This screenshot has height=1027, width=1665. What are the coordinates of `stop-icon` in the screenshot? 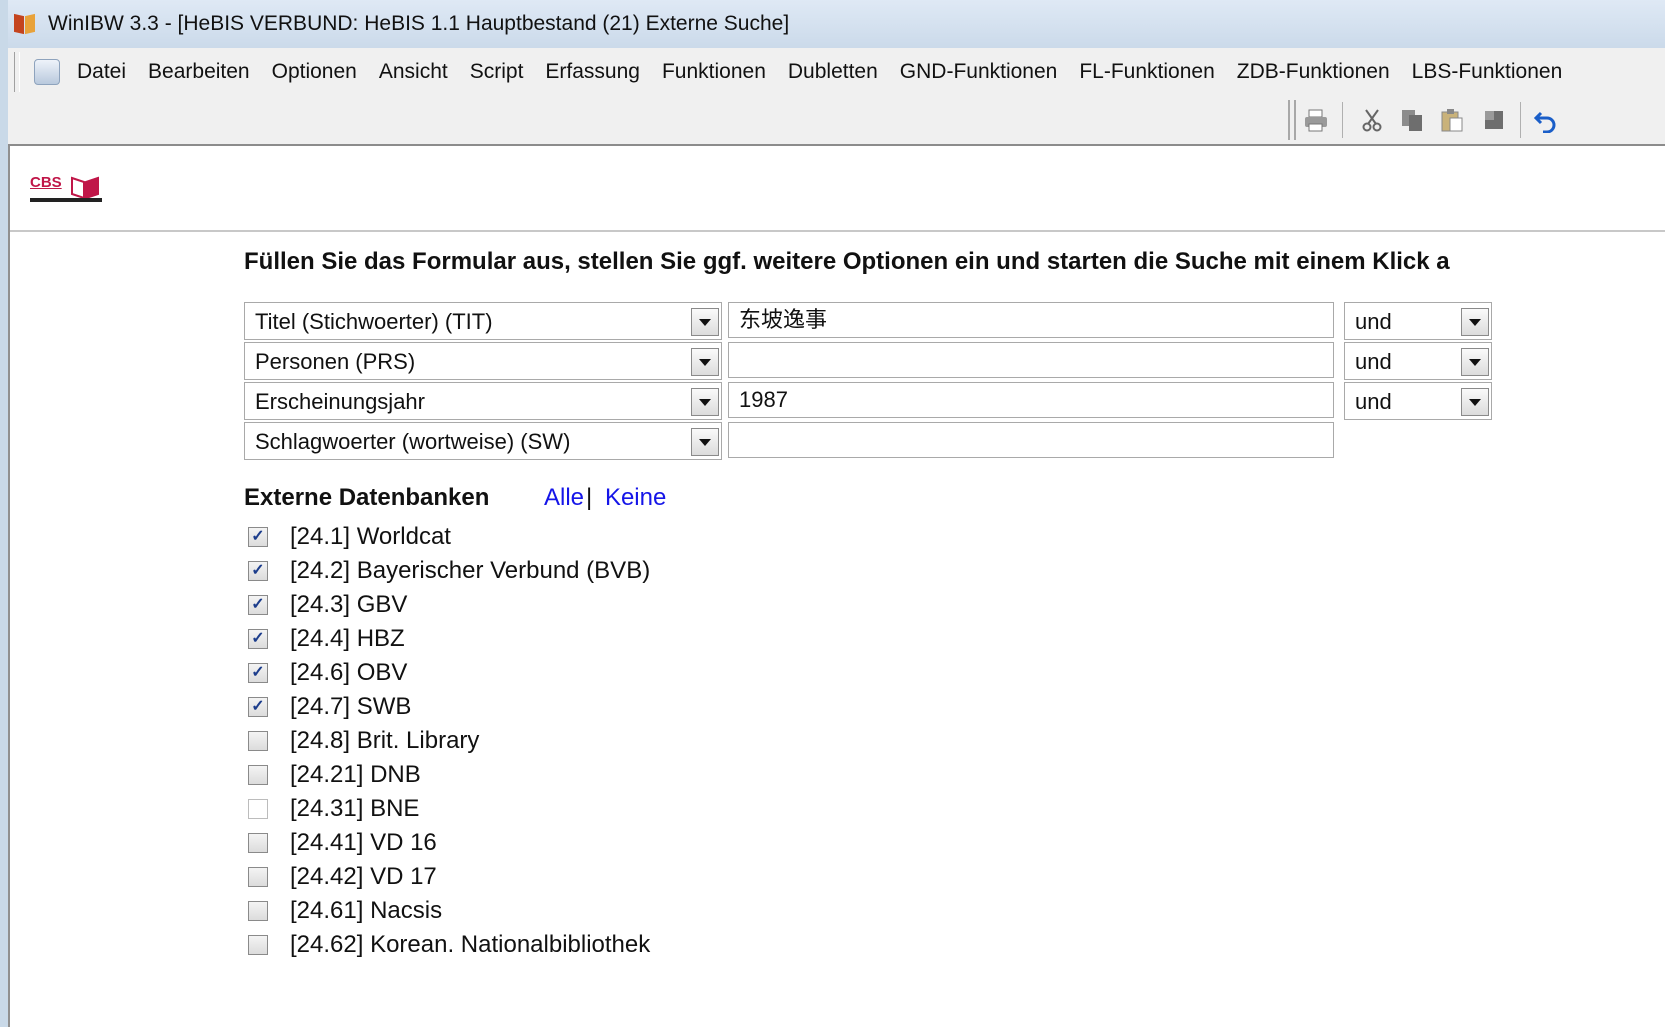 It's located at (1494, 120).